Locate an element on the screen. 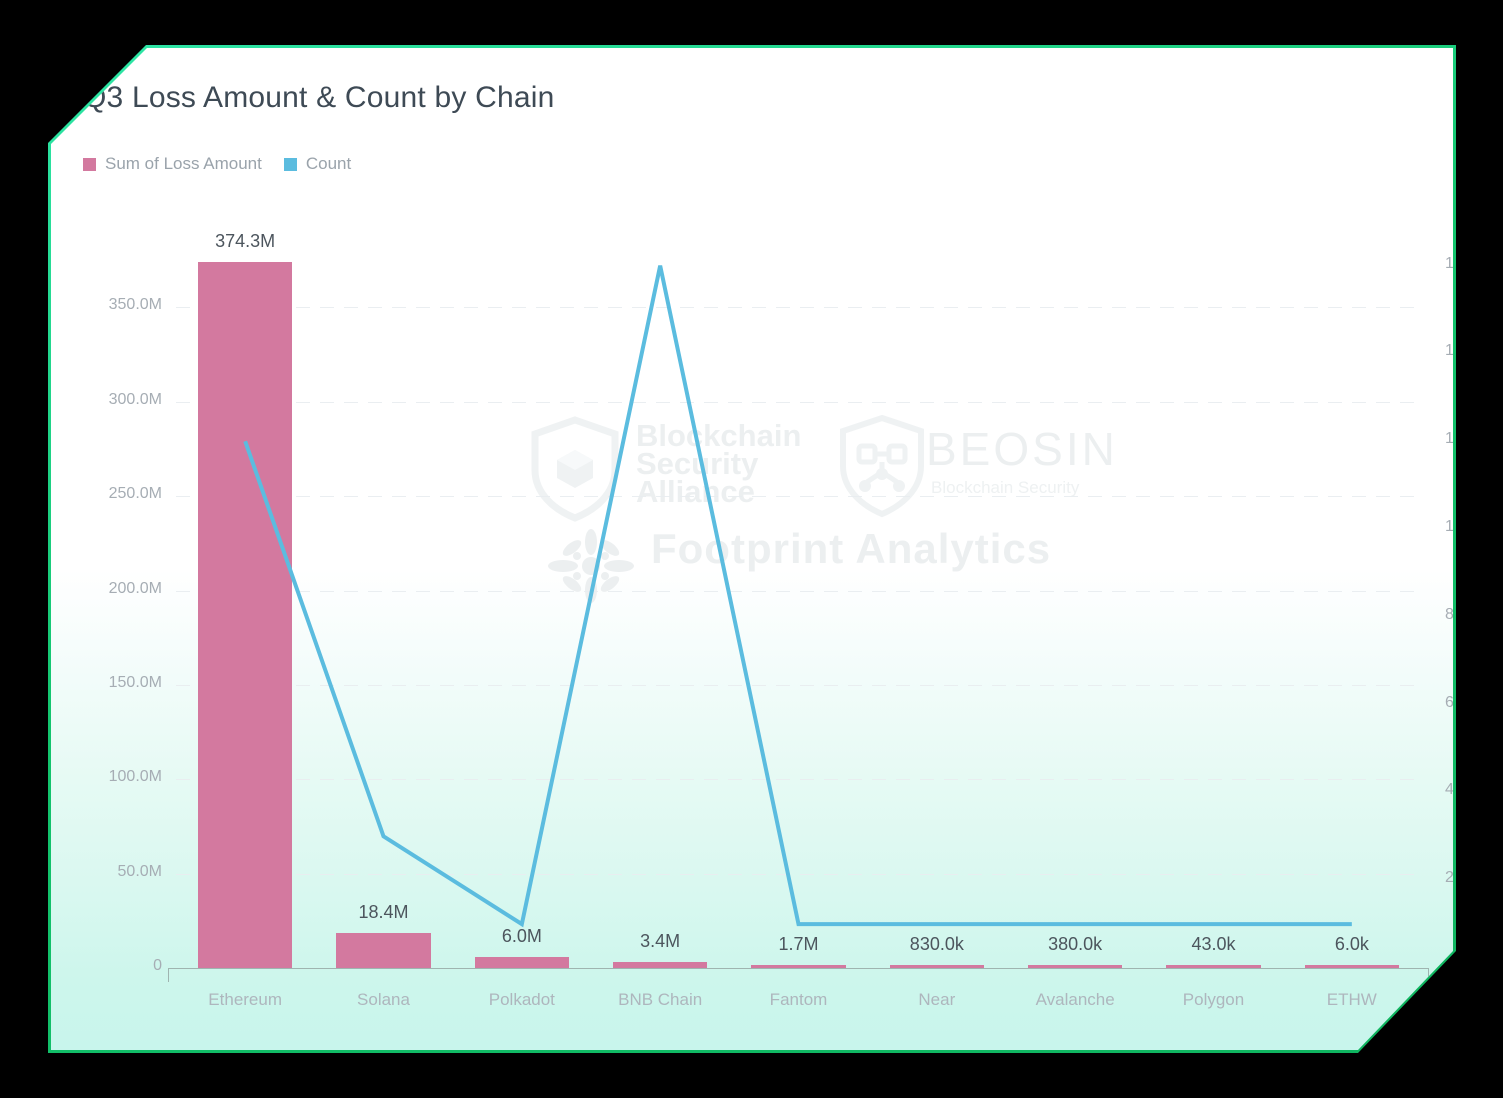 The height and width of the screenshot is (1098, 1503). legend-label-loss-amount: Sum of Loss Amount is located at coordinates (183, 163).